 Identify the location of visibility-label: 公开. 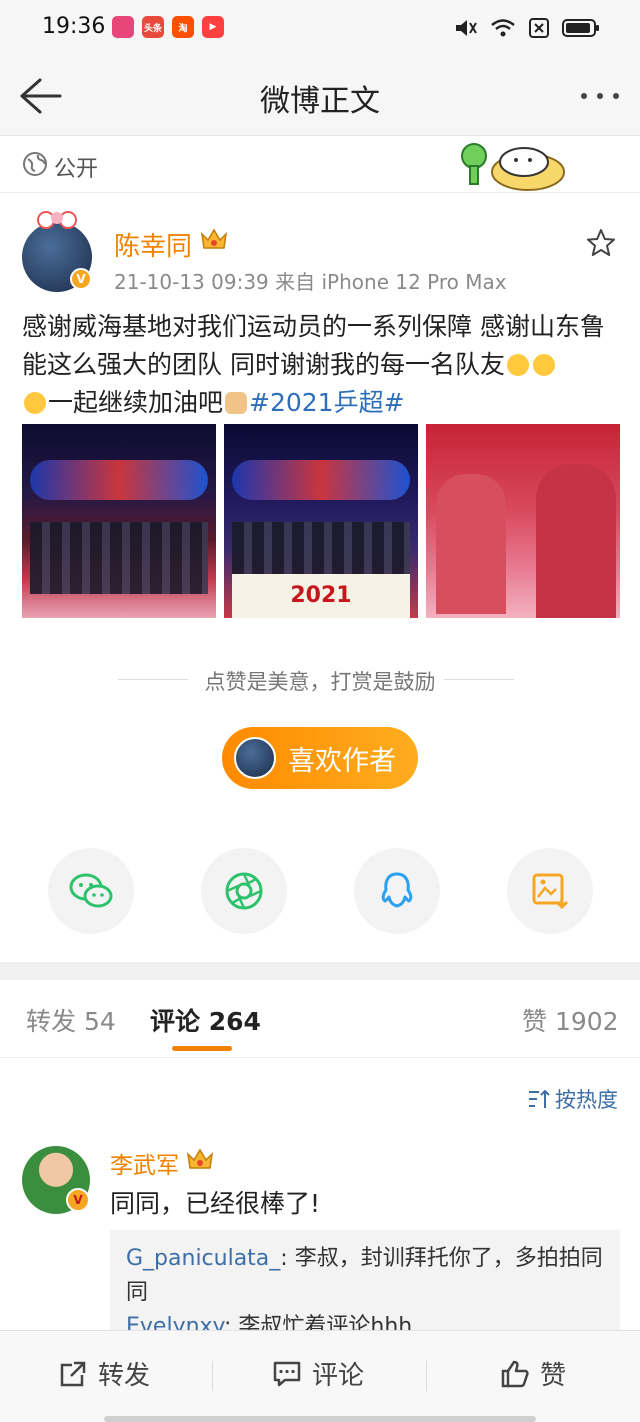
(76, 169).